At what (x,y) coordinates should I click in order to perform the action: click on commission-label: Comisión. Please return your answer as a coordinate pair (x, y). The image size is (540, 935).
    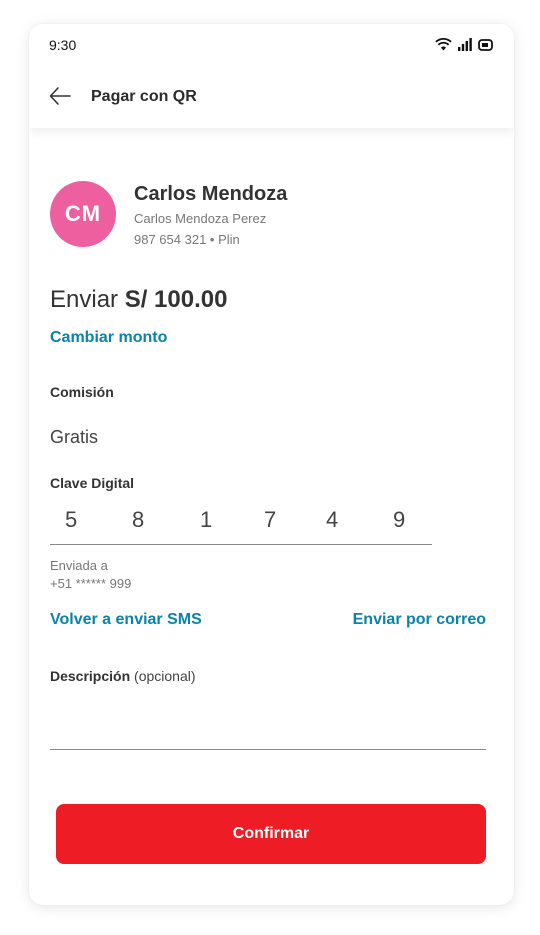
    Looking at the image, I should click on (82, 392).